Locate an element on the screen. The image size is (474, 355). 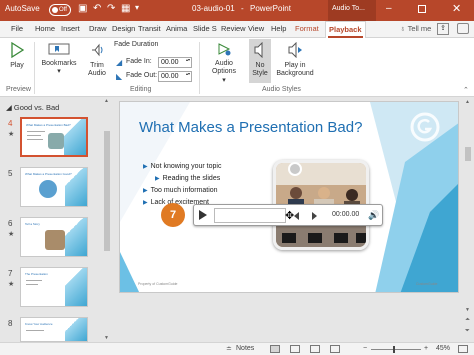
autosave-toggle: Off is located at coordinates (60, 10).